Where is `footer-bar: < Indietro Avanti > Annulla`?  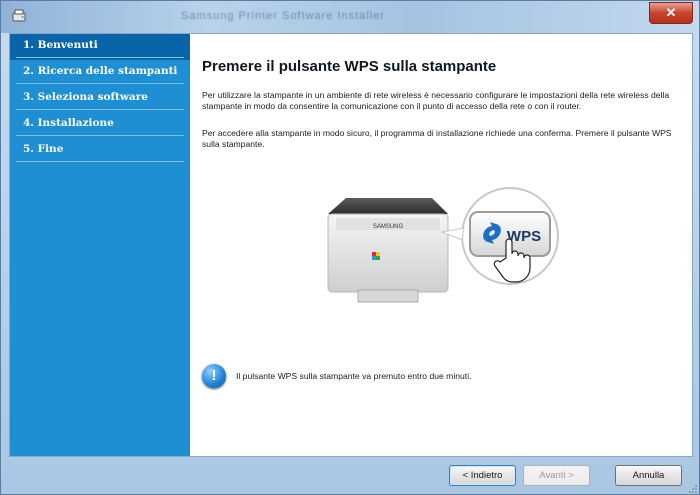 footer-bar: < Indietro Avanti > Annulla is located at coordinates (350, 476).